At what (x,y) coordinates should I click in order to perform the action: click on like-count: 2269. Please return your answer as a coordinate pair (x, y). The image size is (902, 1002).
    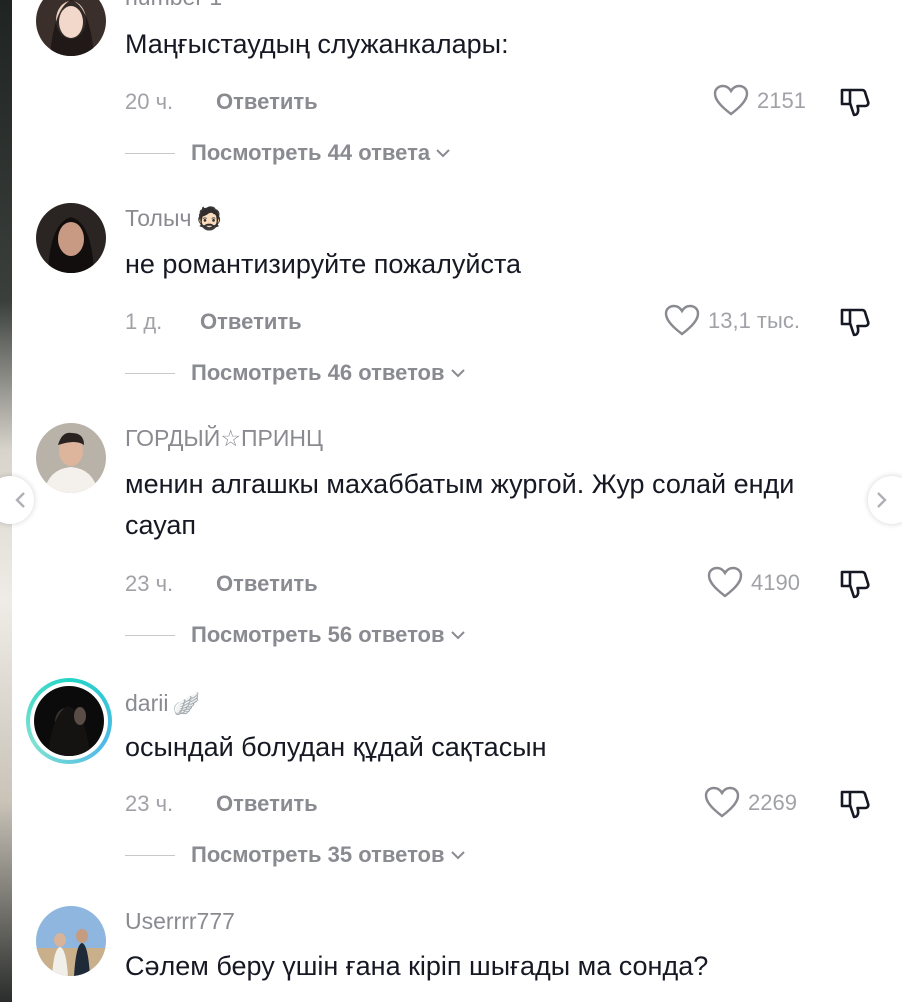
    Looking at the image, I should click on (772, 802).